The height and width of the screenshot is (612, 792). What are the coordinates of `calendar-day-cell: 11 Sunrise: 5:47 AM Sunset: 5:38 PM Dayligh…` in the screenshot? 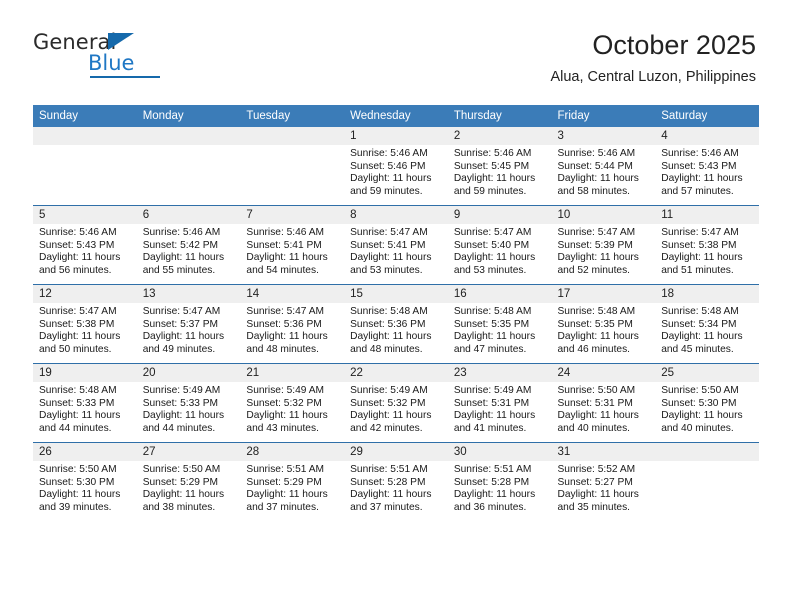 It's located at (707, 245).